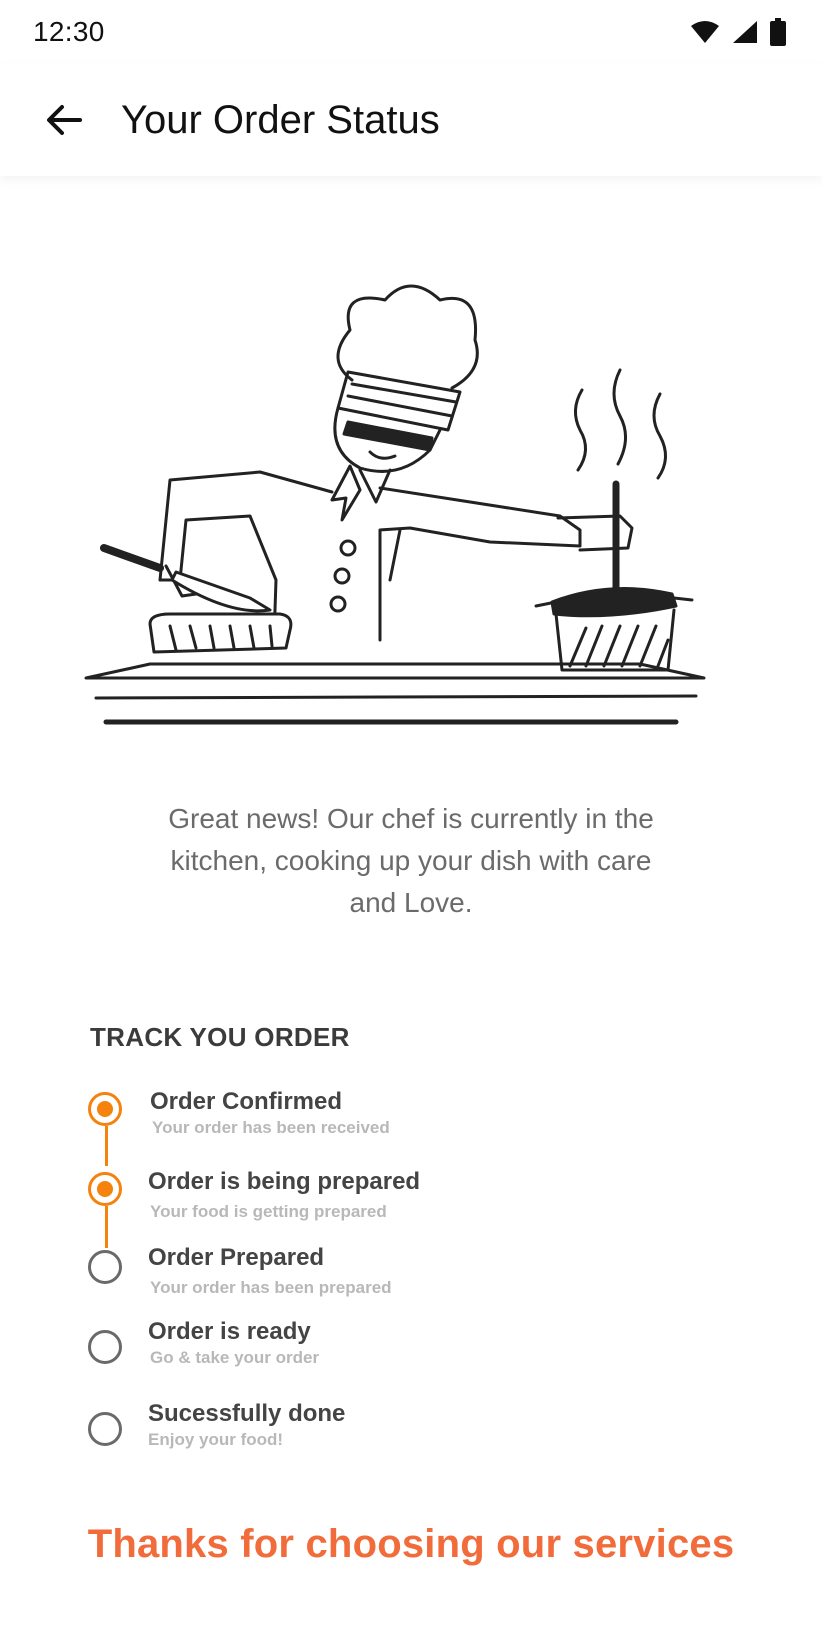  Describe the element at coordinates (271, 1127) in the screenshot. I see `step-subtitle: Your order has been received` at that location.